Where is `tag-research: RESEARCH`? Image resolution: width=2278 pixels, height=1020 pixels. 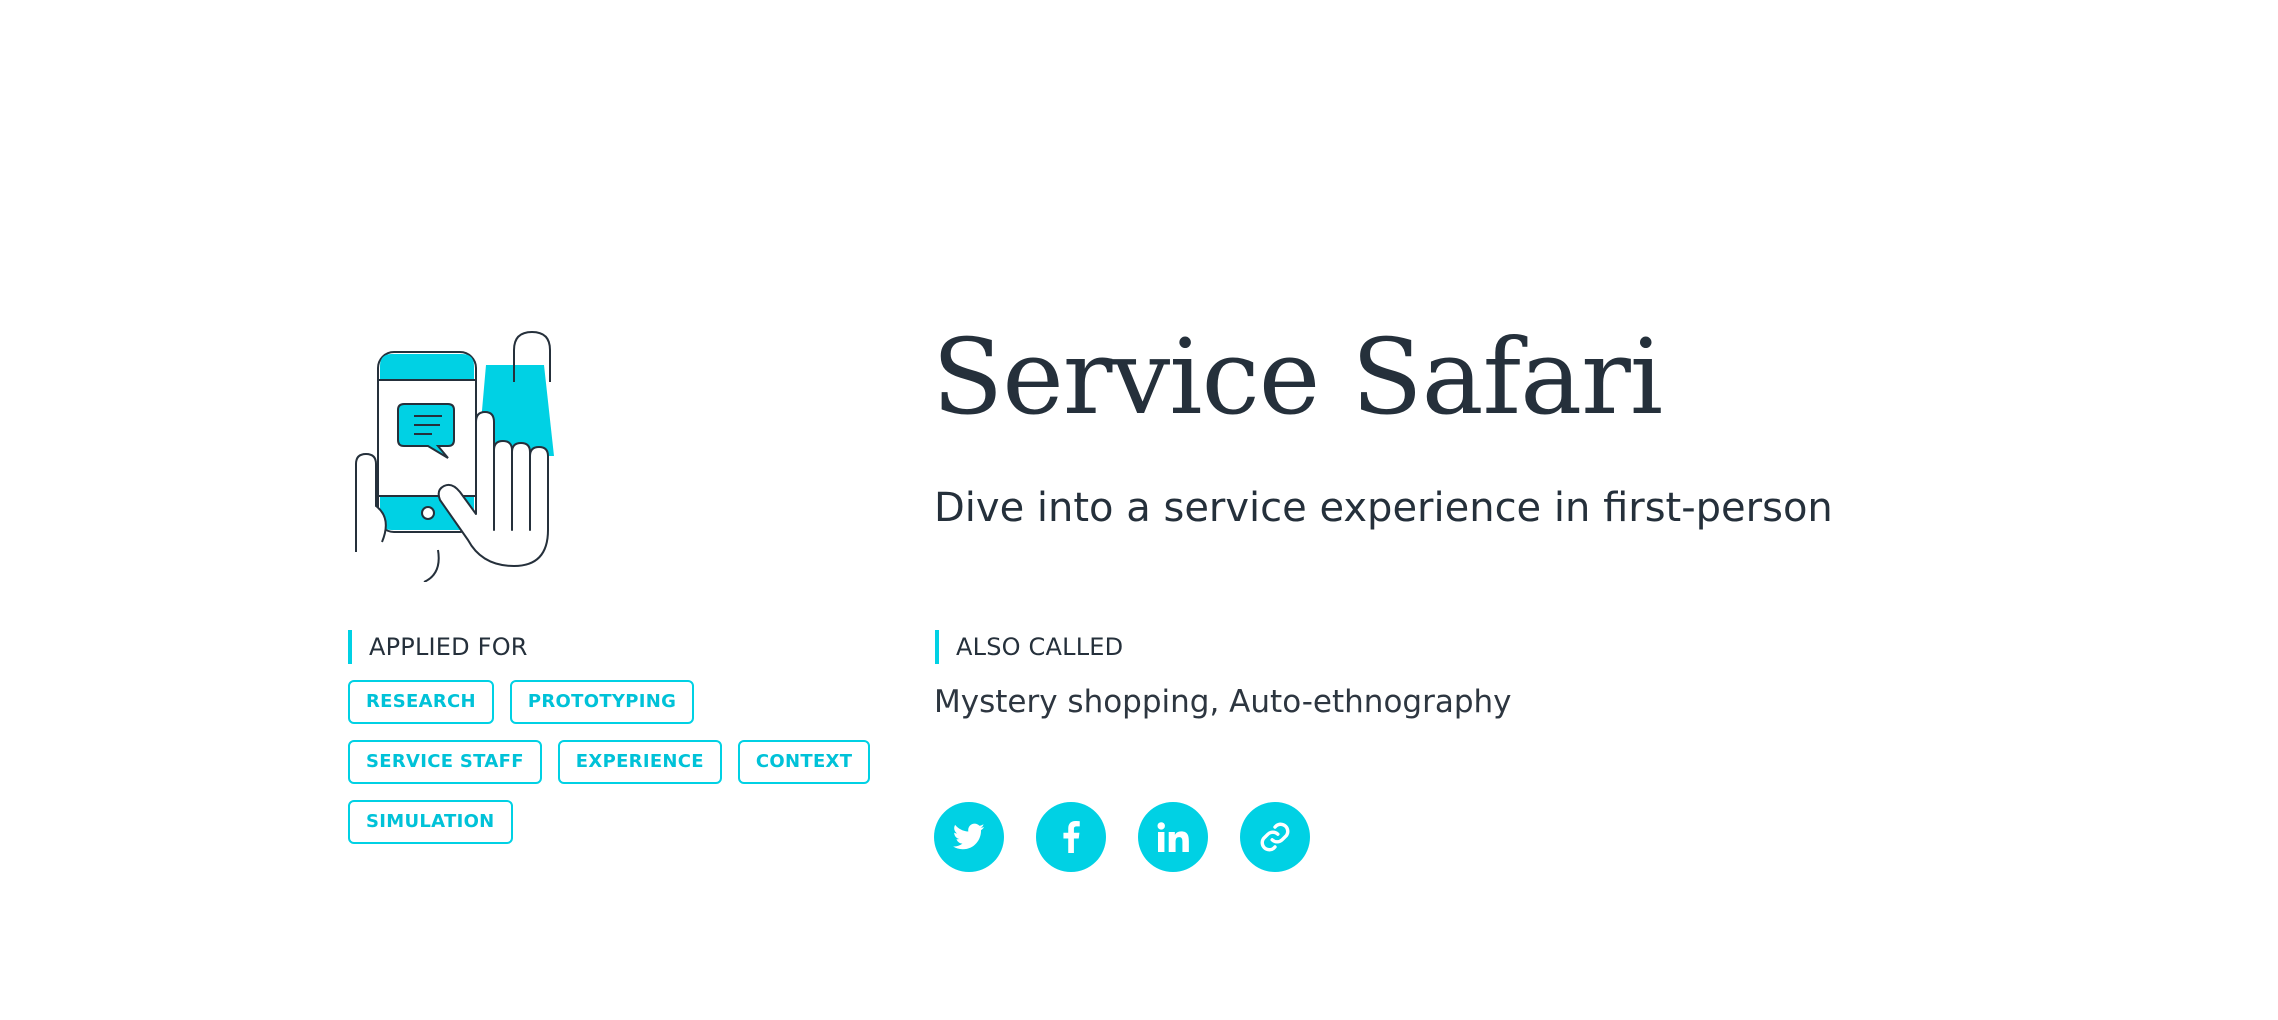 tag-research: RESEARCH is located at coordinates (421, 702).